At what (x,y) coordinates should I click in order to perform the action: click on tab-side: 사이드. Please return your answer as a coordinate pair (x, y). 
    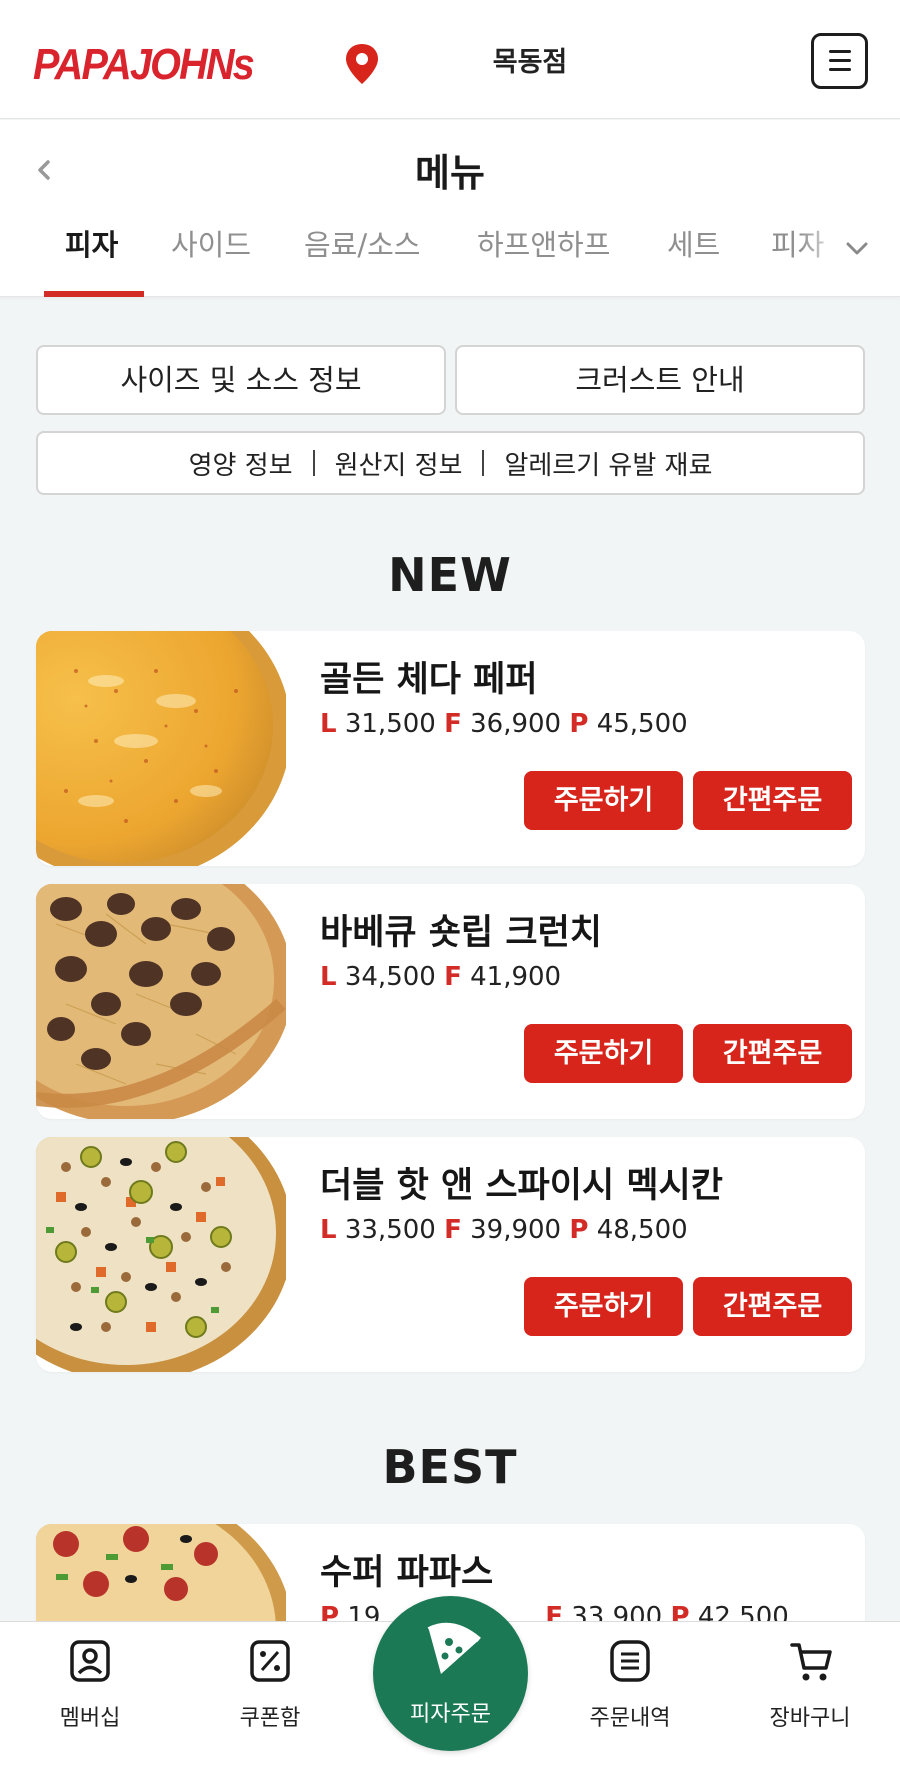
    Looking at the image, I should click on (211, 243).